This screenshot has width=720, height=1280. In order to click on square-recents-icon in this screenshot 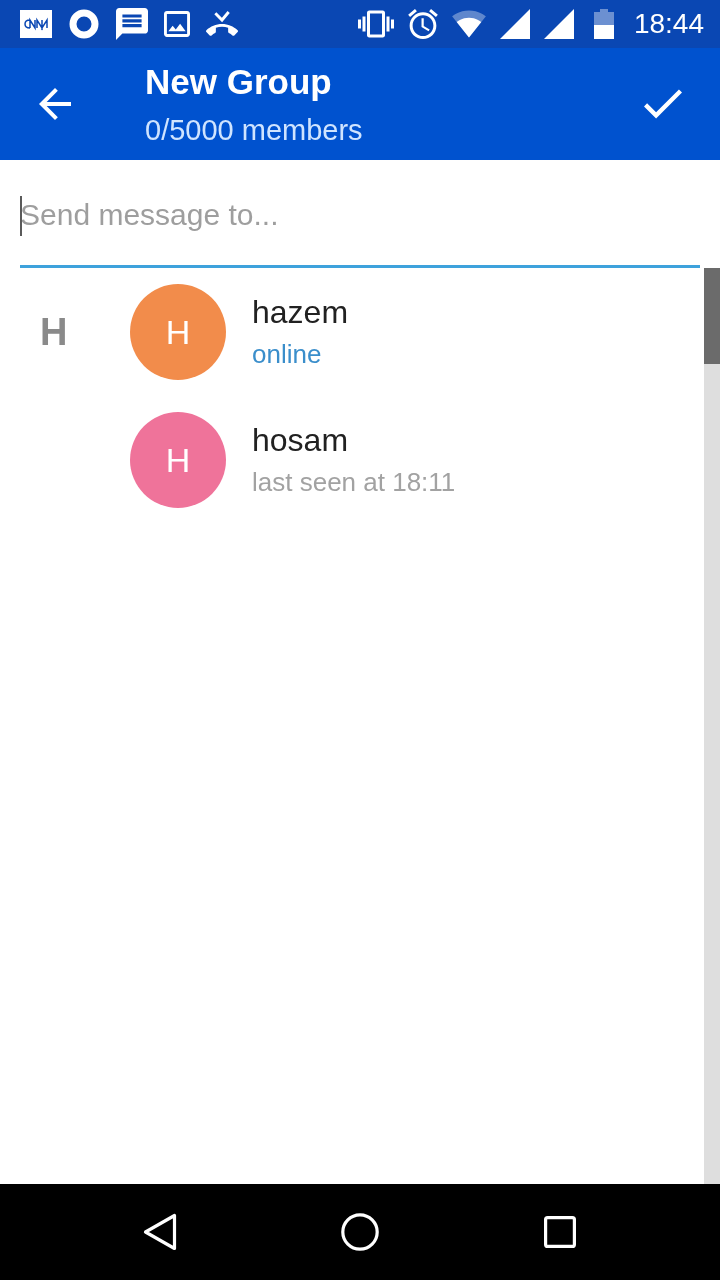, I will do `click(560, 1232)`.